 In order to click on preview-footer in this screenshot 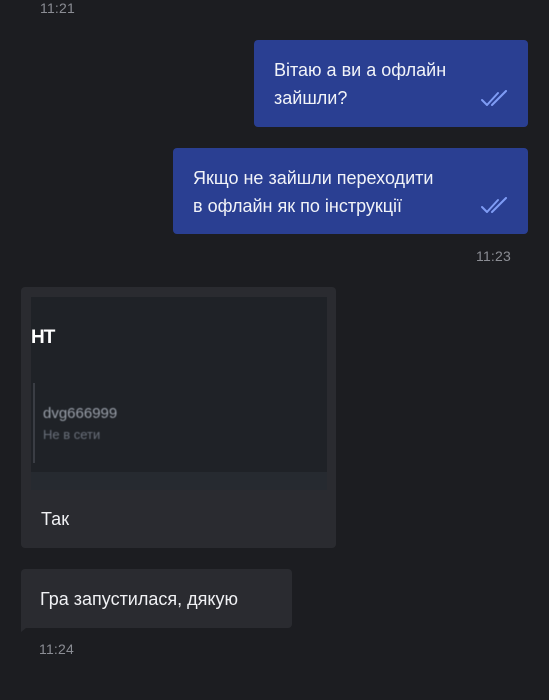, I will do `click(179, 481)`.